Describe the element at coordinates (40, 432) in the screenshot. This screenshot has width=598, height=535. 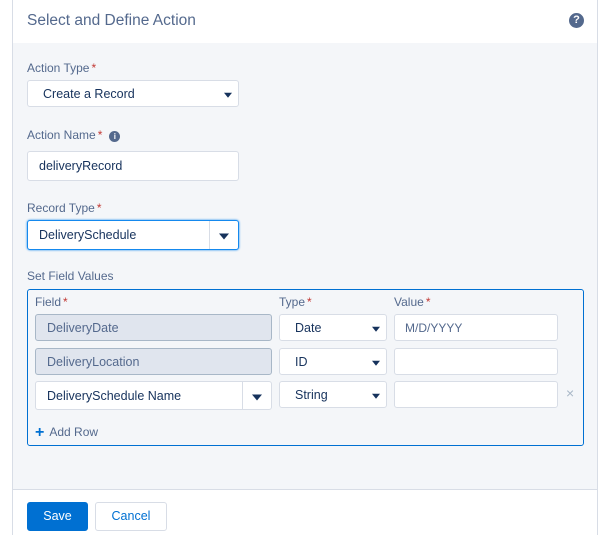
I see `plus-icon: +` at that location.